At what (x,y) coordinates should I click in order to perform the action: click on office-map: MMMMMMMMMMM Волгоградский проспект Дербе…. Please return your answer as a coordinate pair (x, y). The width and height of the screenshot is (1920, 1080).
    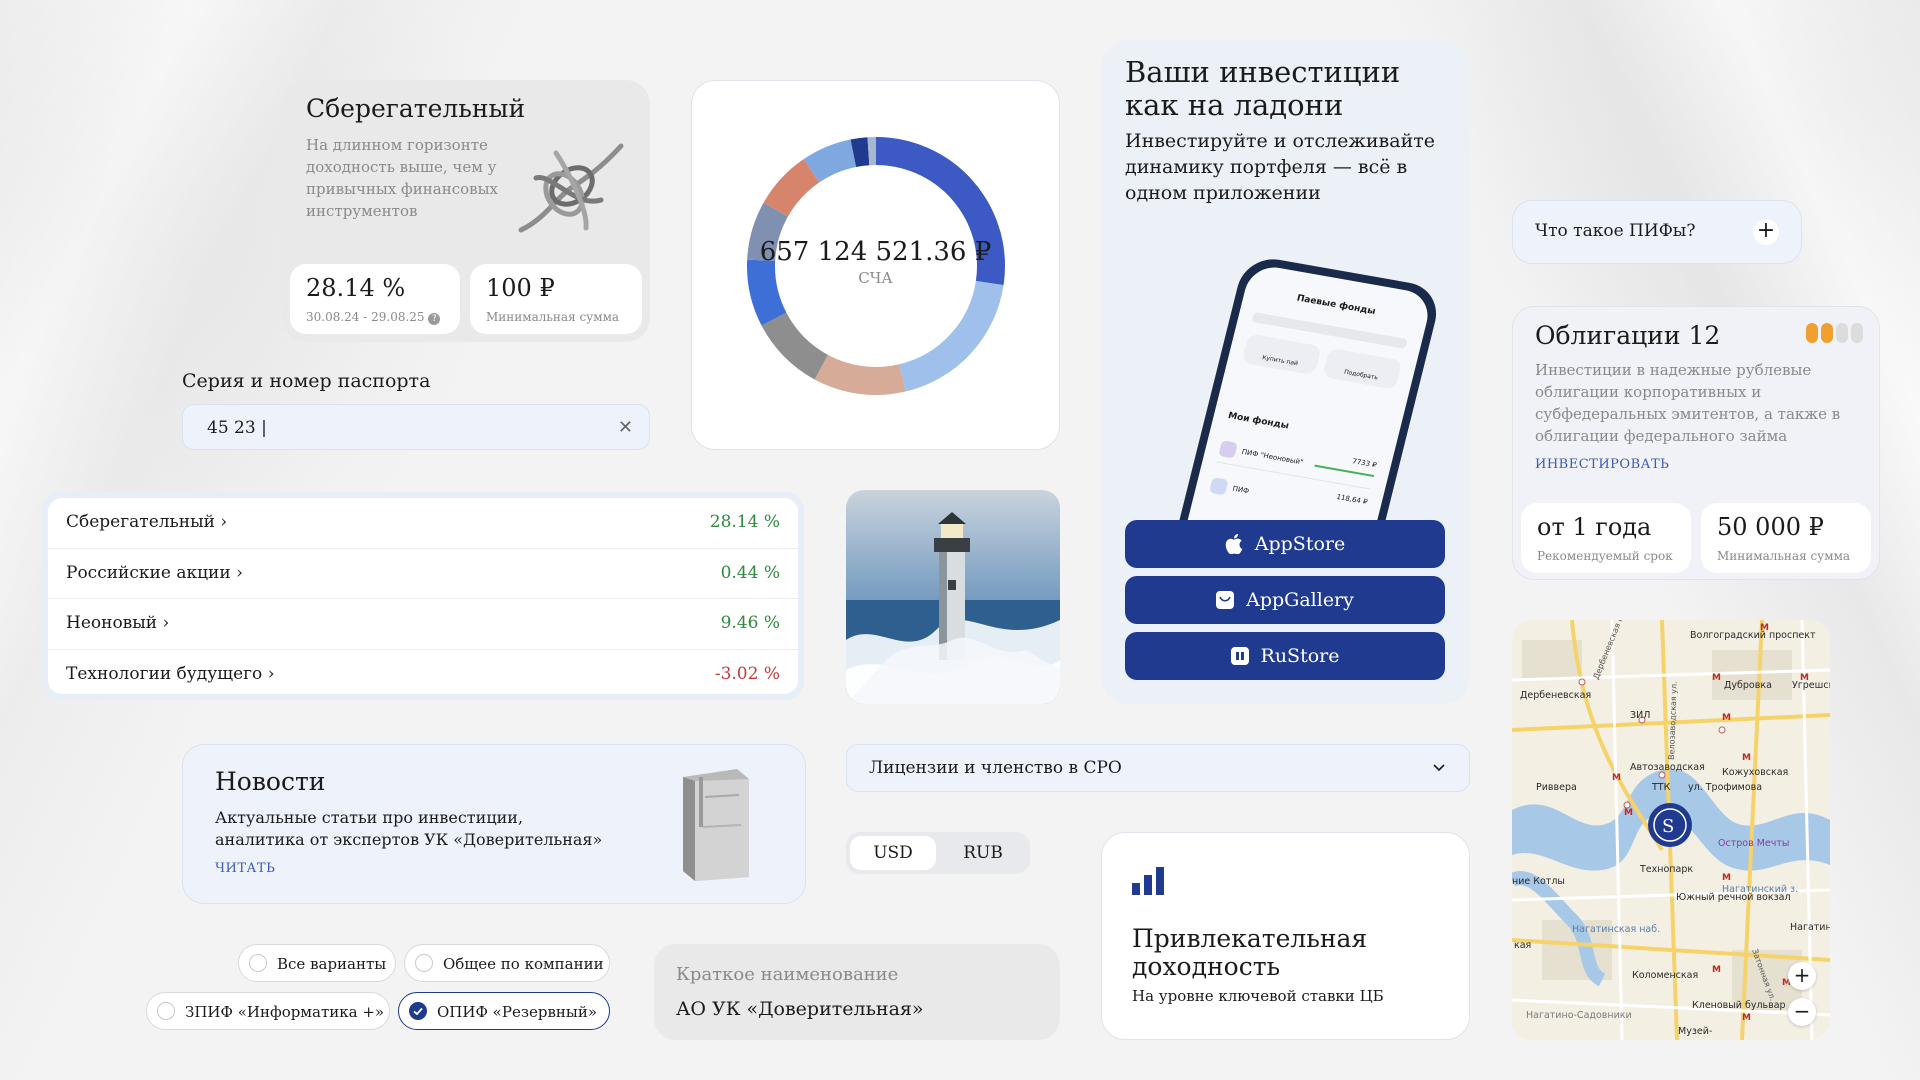
    Looking at the image, I should click on (1671, 830).